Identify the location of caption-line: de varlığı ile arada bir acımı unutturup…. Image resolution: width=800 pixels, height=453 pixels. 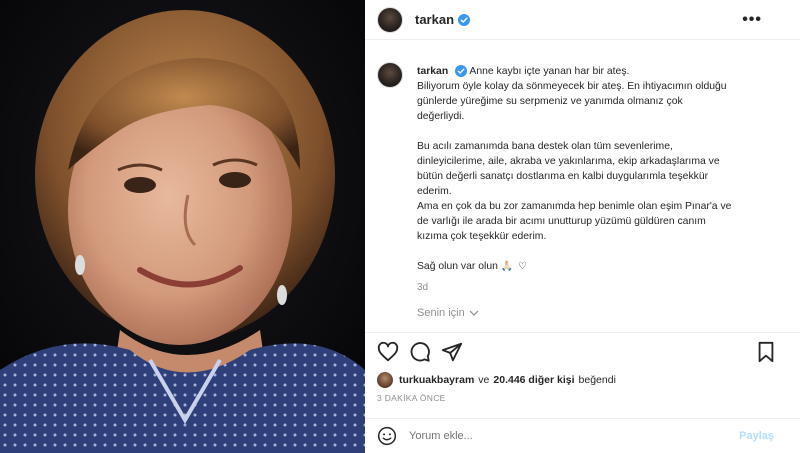
(561, 221).